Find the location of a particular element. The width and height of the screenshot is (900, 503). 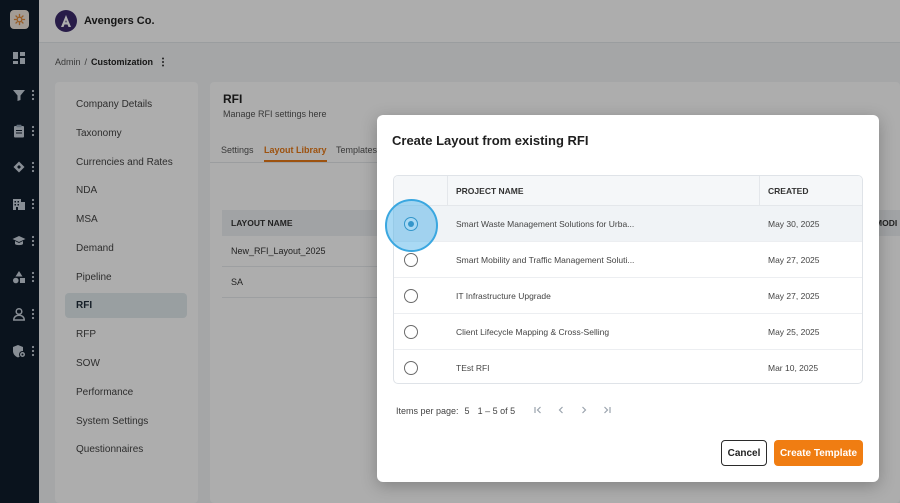

next-page-icon is located at coordinates (584, 410).